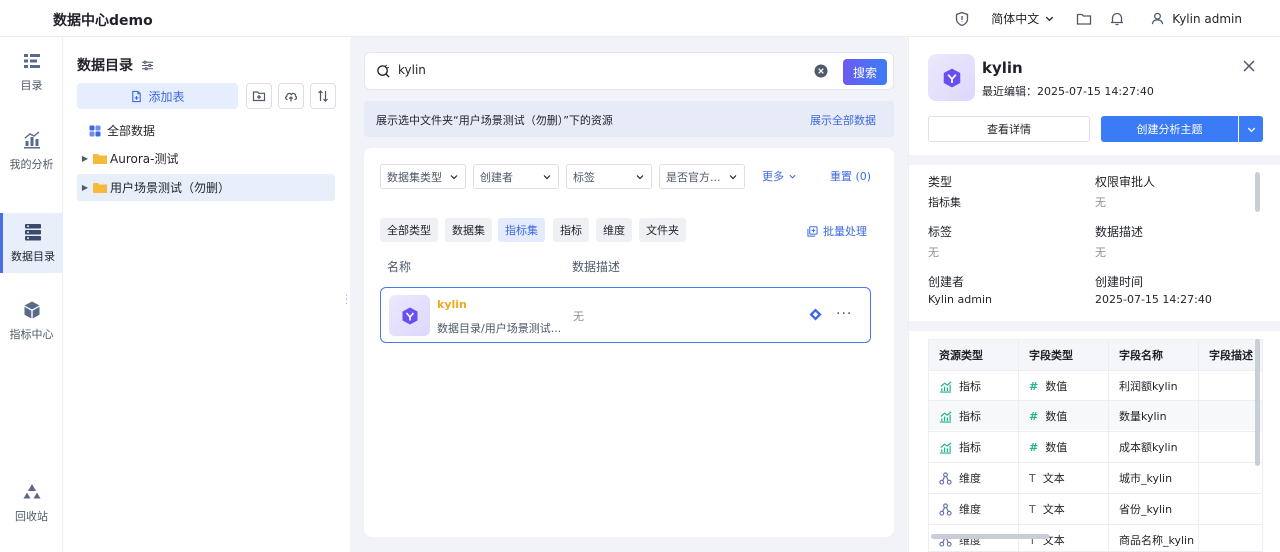  I want to click on prop-label-tags: 标签, so click(940, 232).